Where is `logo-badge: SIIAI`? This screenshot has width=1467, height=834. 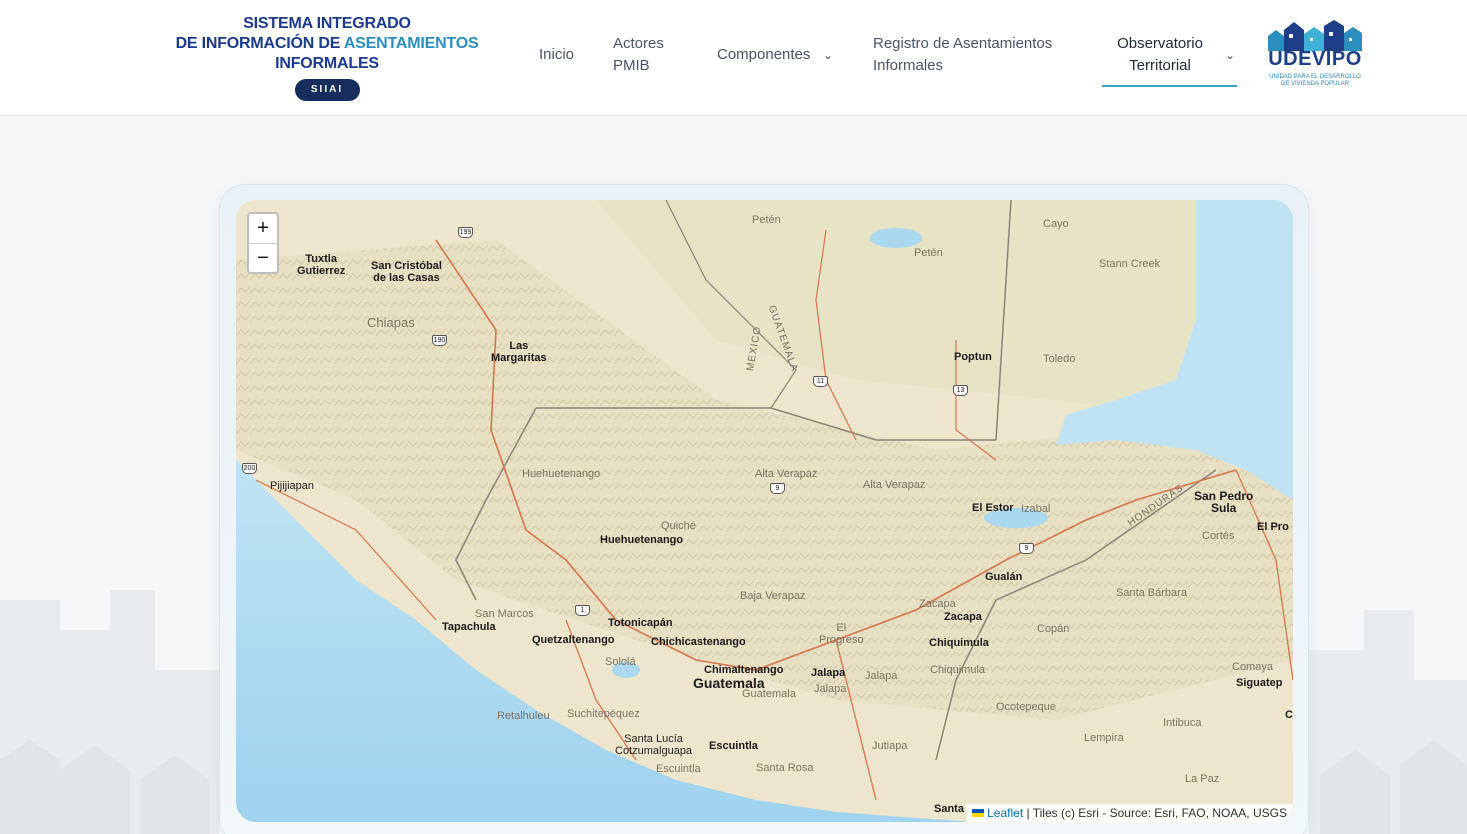
logo-badge: SIIAI is located at coordinates (327, 90).